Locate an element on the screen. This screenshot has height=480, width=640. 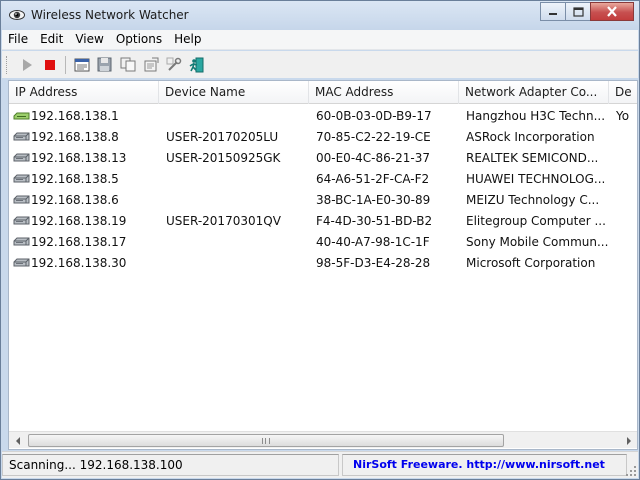
copy-icon is located at coordinates (127, 64).